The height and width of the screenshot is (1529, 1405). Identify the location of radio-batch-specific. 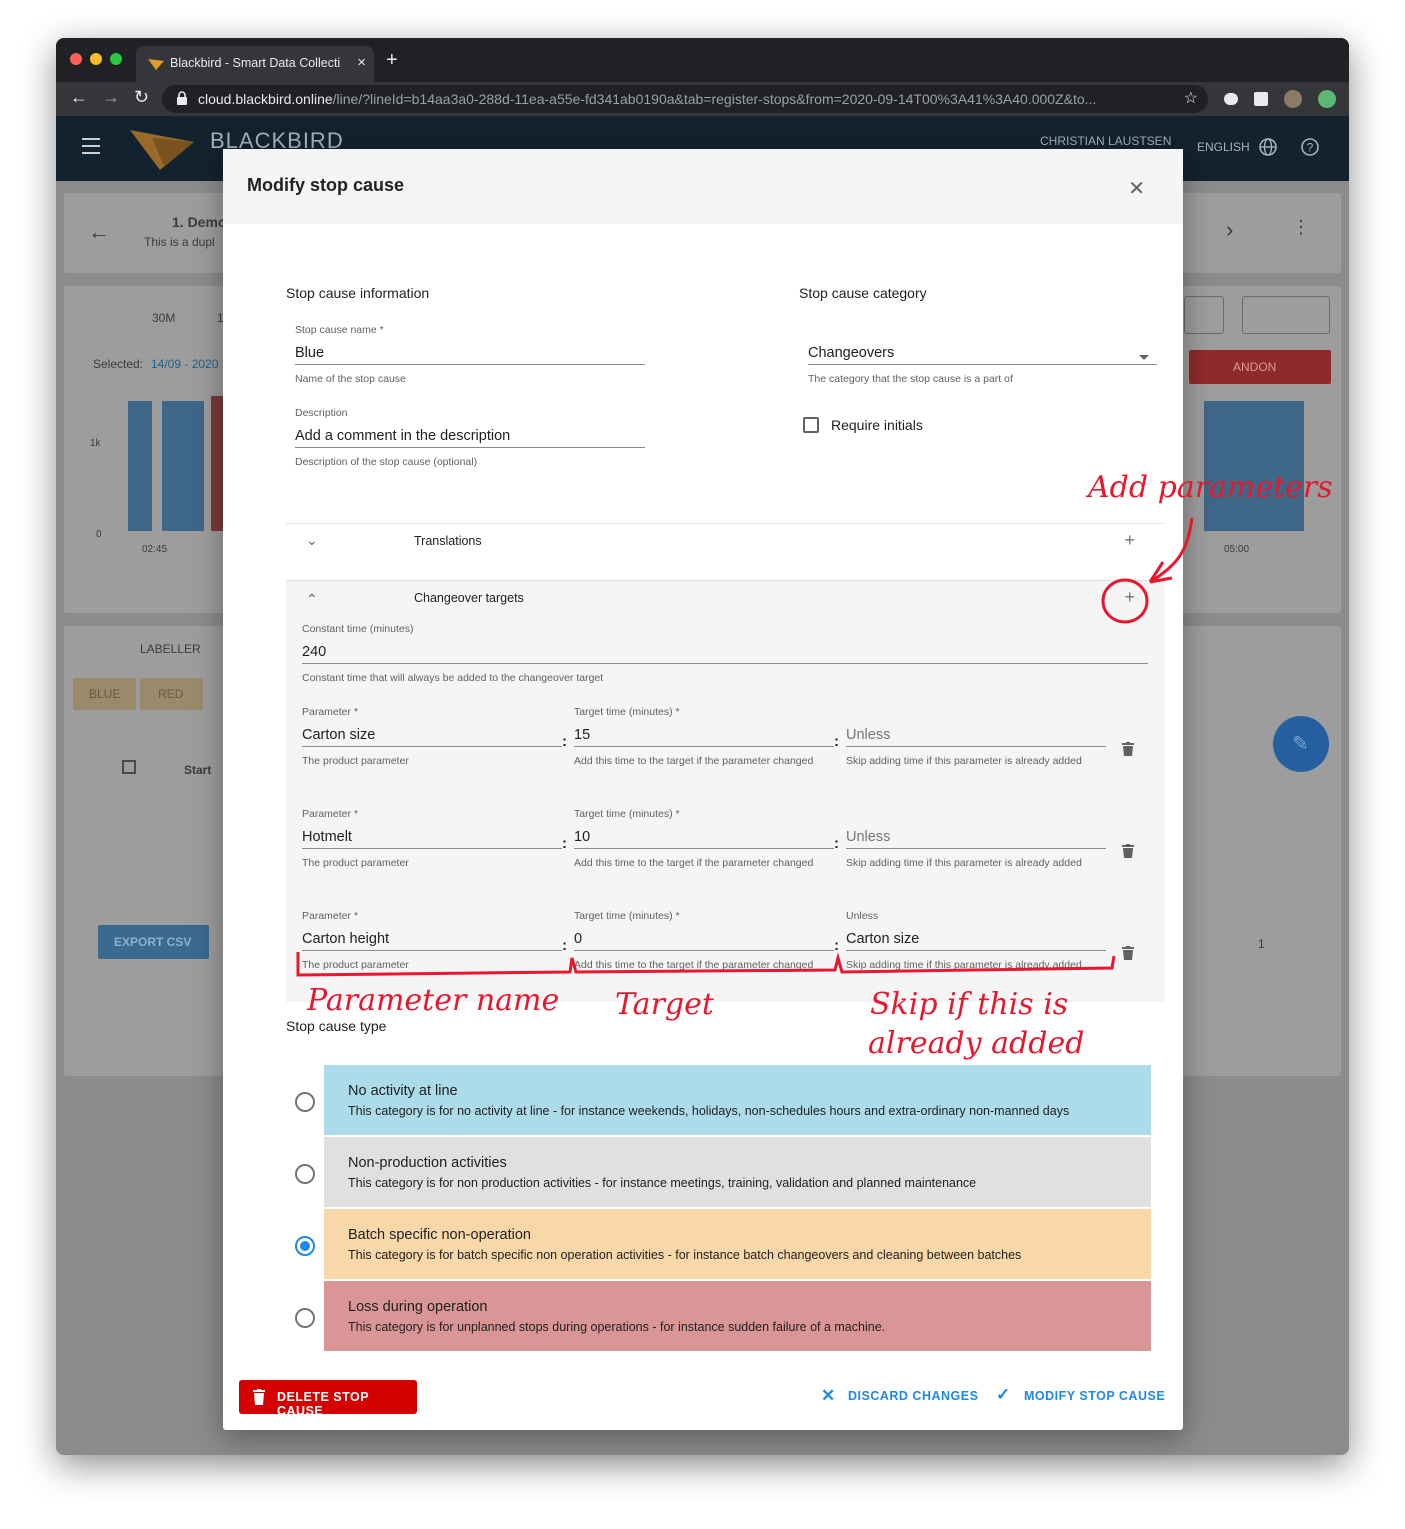
(305, 1246).